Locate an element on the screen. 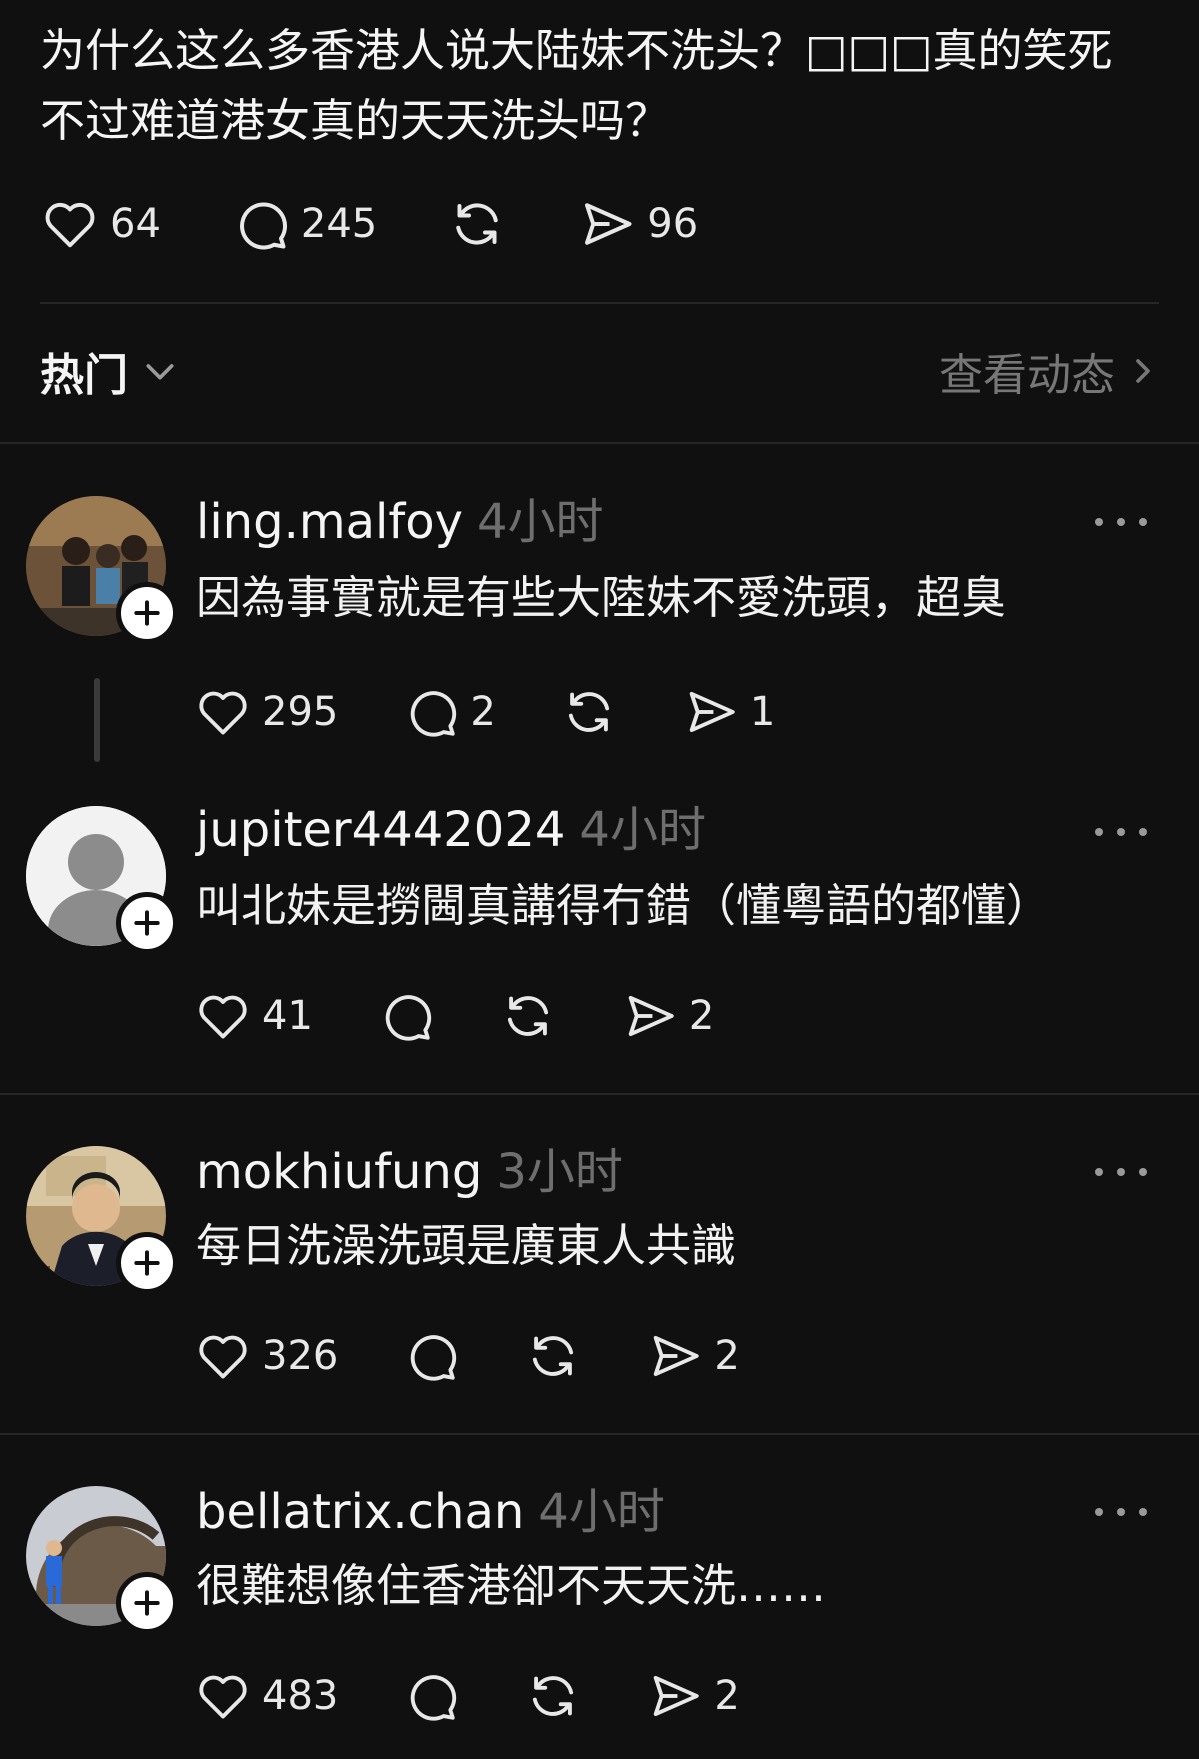  comment-text: 每日洗澡洗頭是廣東人共識 is located at coordinates (466, 1245).